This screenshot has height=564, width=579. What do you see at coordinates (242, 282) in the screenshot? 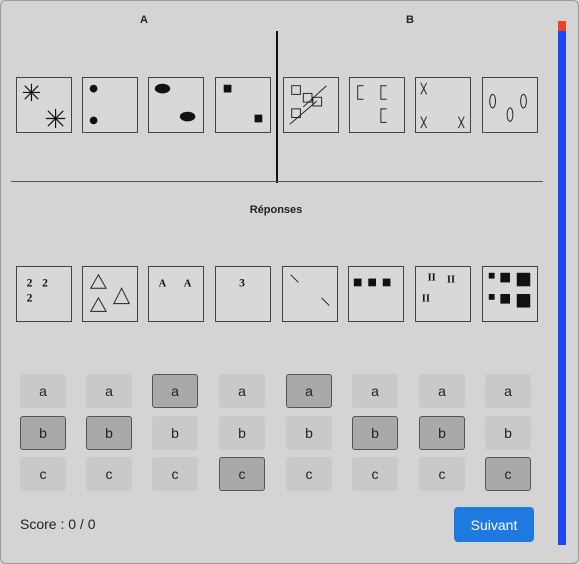
I see `candidate-figure-4-label: 3` at bounding box center [242, 282].